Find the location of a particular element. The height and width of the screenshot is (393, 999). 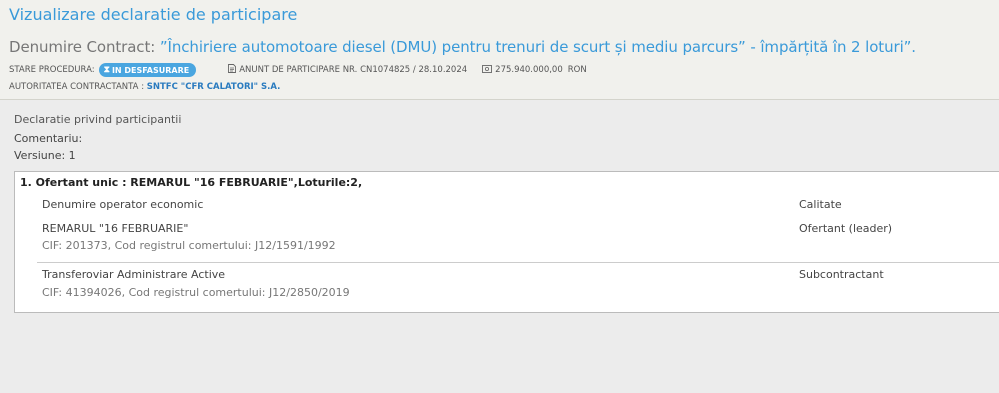

operator-name: Transferoviar Administrare Active is located at coordinates (134, 274).